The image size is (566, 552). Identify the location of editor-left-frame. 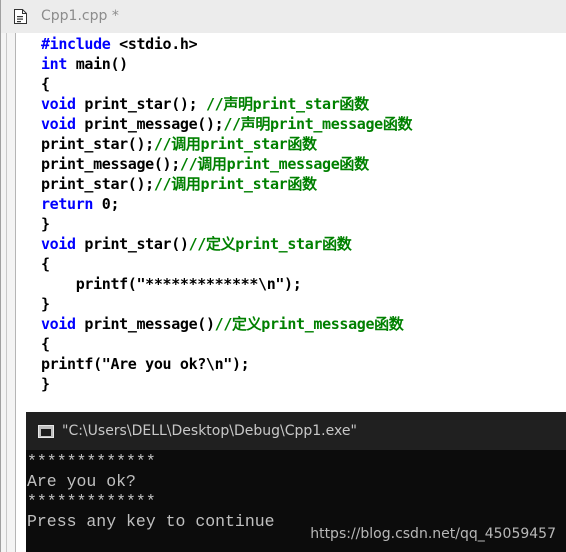
(8, 292).